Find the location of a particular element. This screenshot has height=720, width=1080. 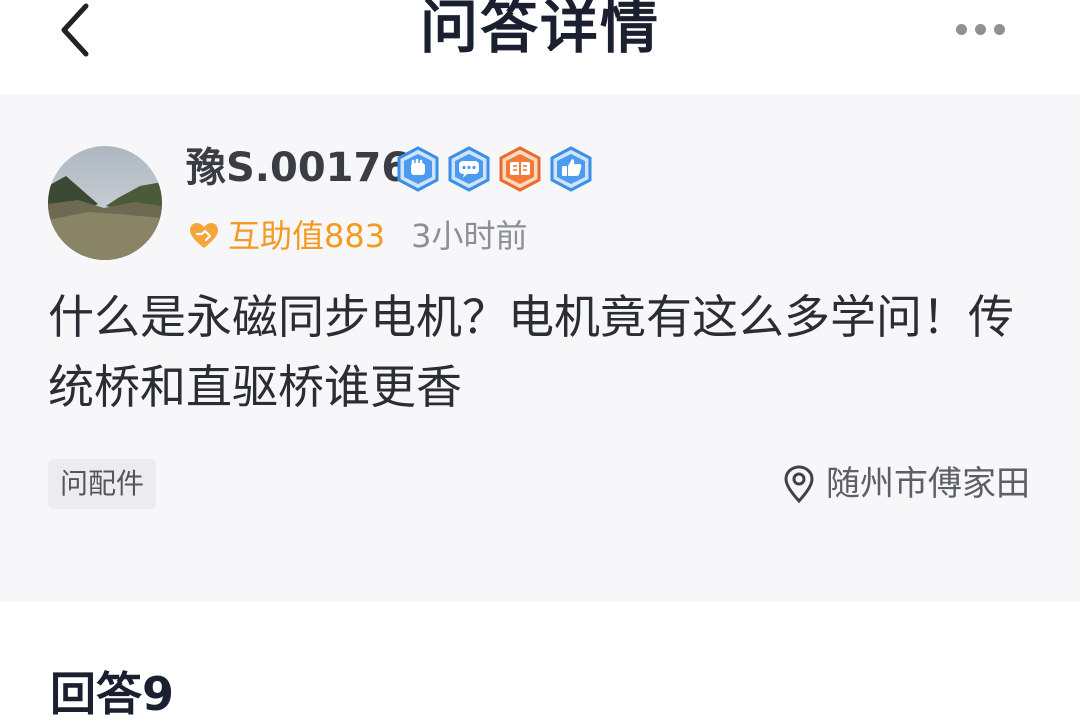

top-nav-bar: 问答详情 is located at coordinates (540, 47).